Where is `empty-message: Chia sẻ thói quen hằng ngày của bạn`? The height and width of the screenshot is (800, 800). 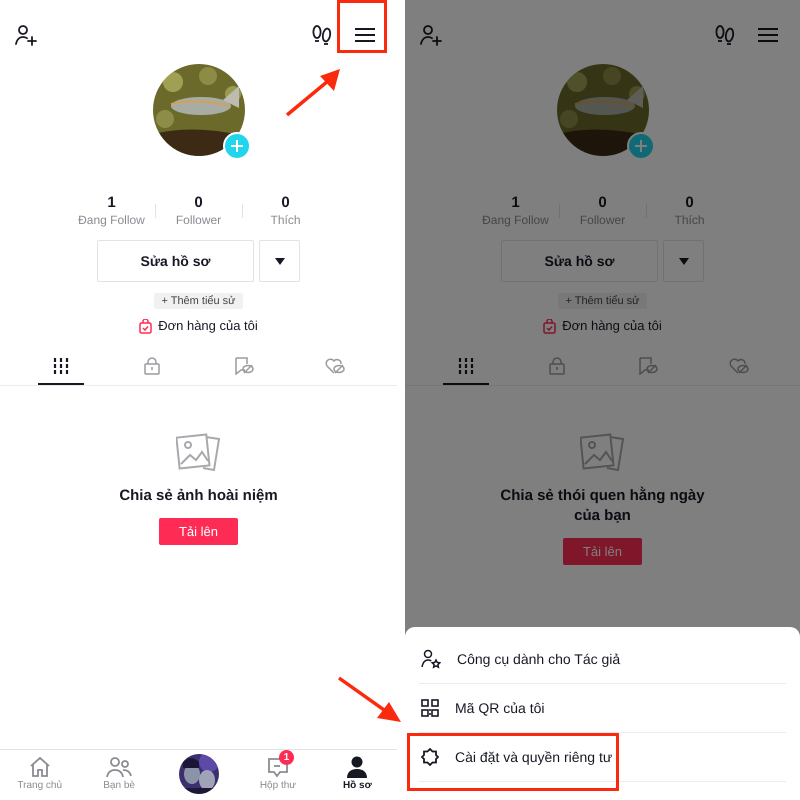
empty-message: Chia sẻ thói quen hằng ngày của bạn is located at coordinates (602, 506).